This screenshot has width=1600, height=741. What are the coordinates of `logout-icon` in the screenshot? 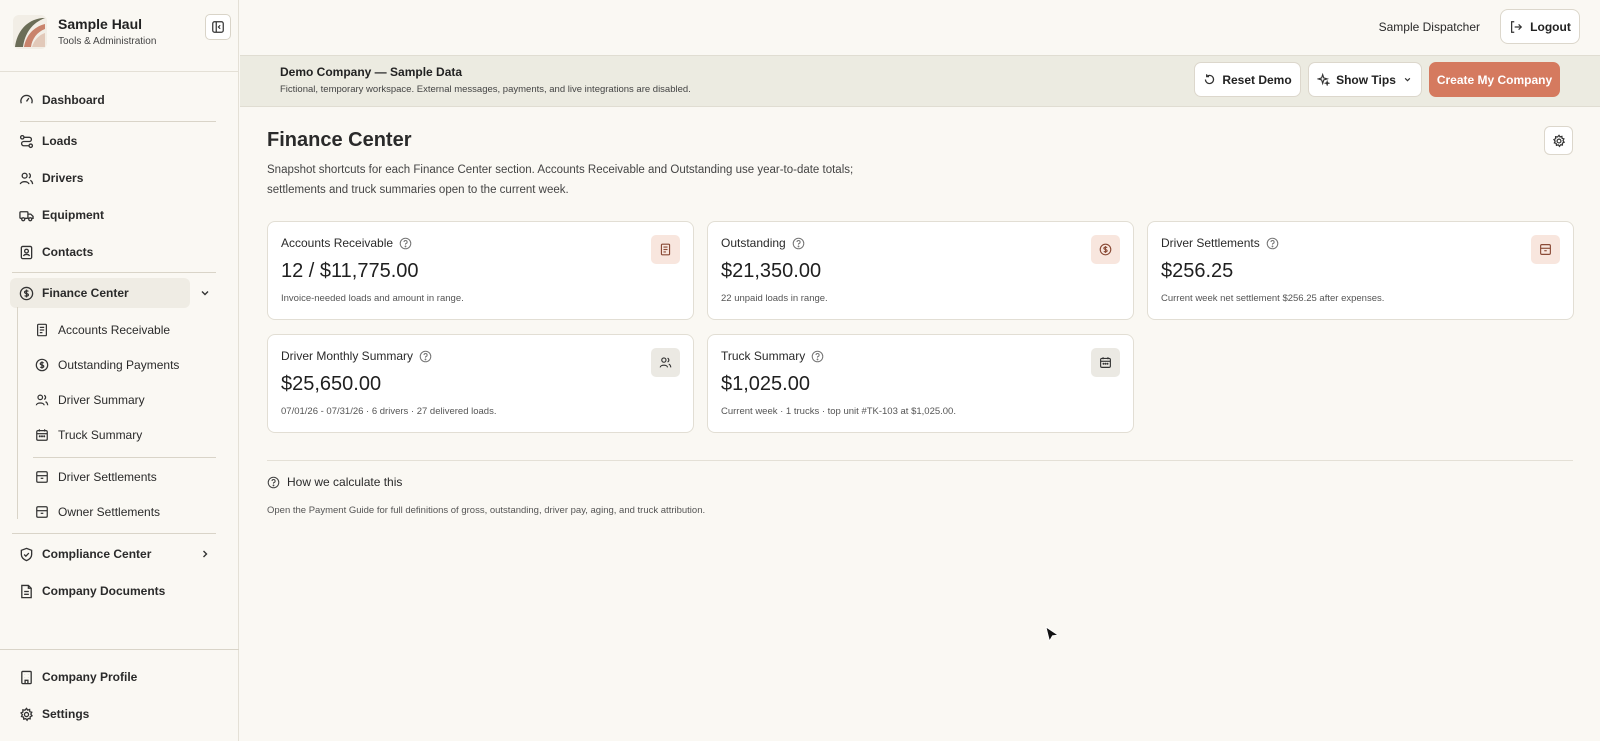 It's located at (1517, 26).